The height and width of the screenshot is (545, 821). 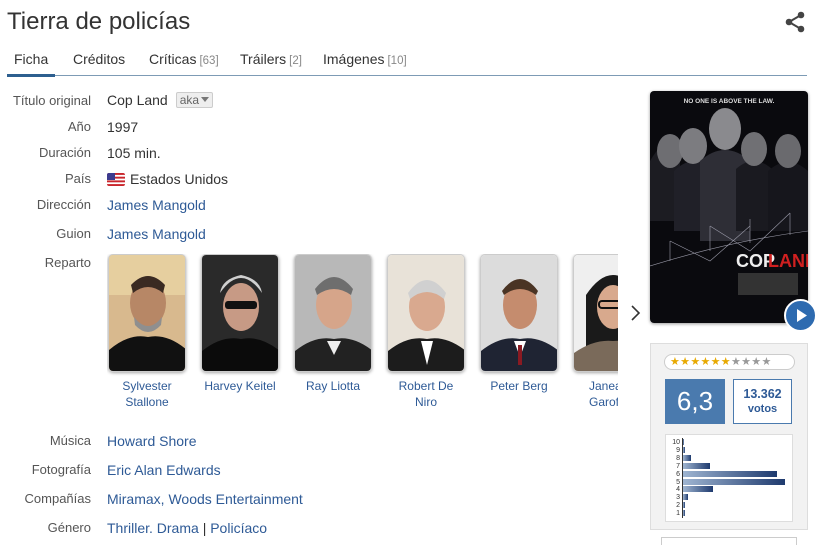 What do you see at coordinates (77, 178) in the screenshot?
I see `country-label: País` at bounding box center [77, 178].